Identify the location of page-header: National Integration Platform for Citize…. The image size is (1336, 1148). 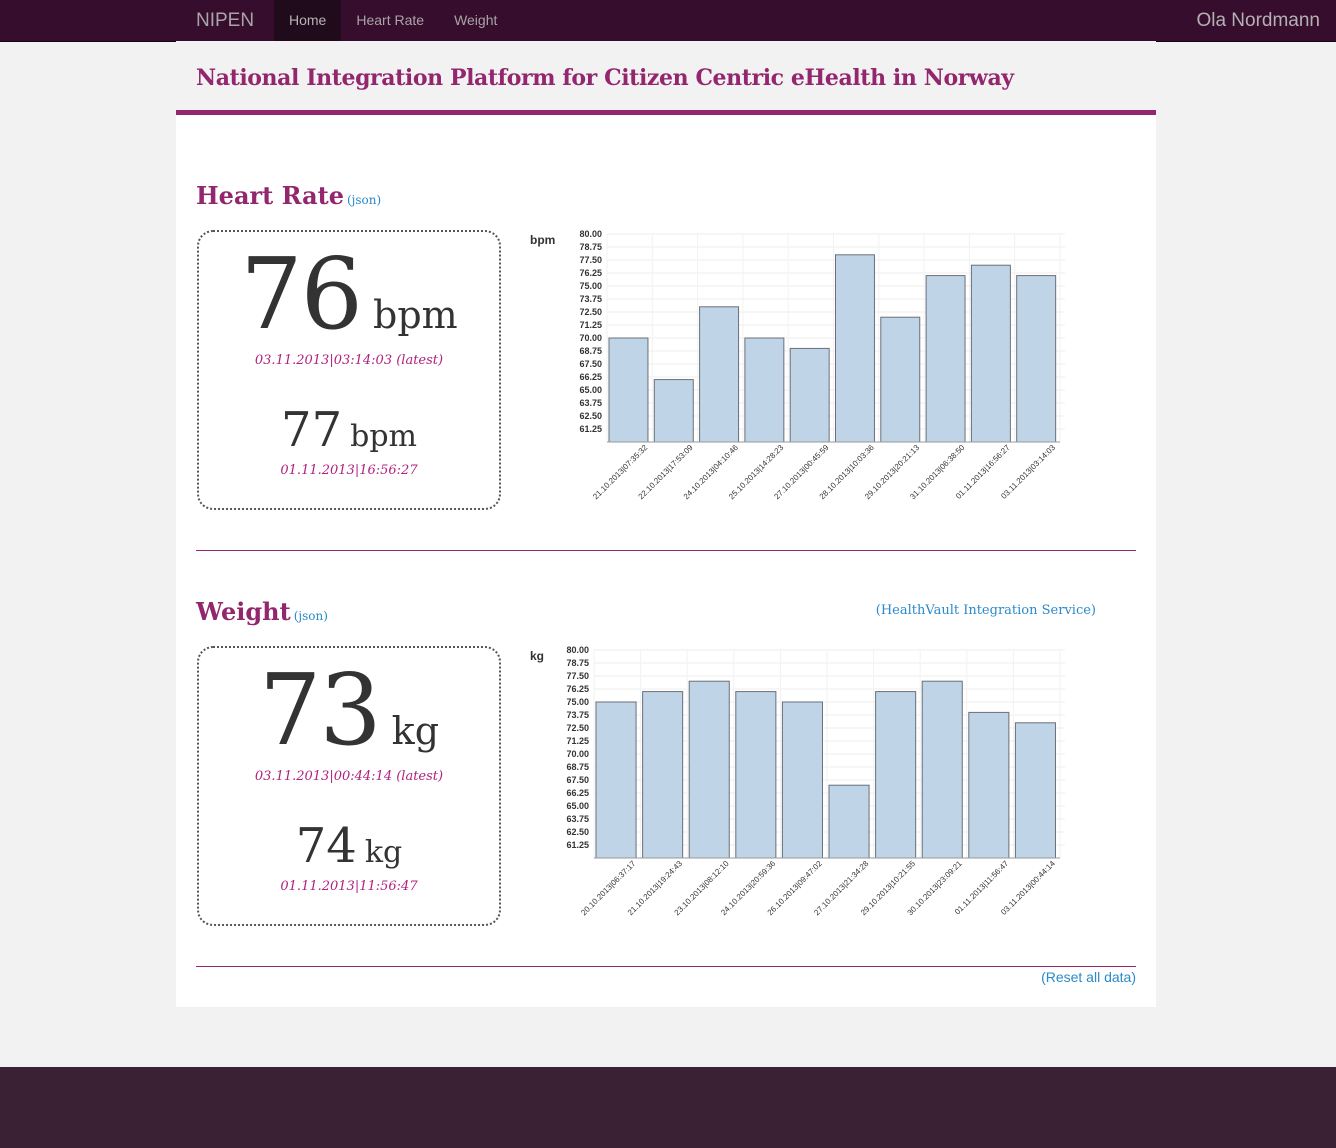
(666, 78).